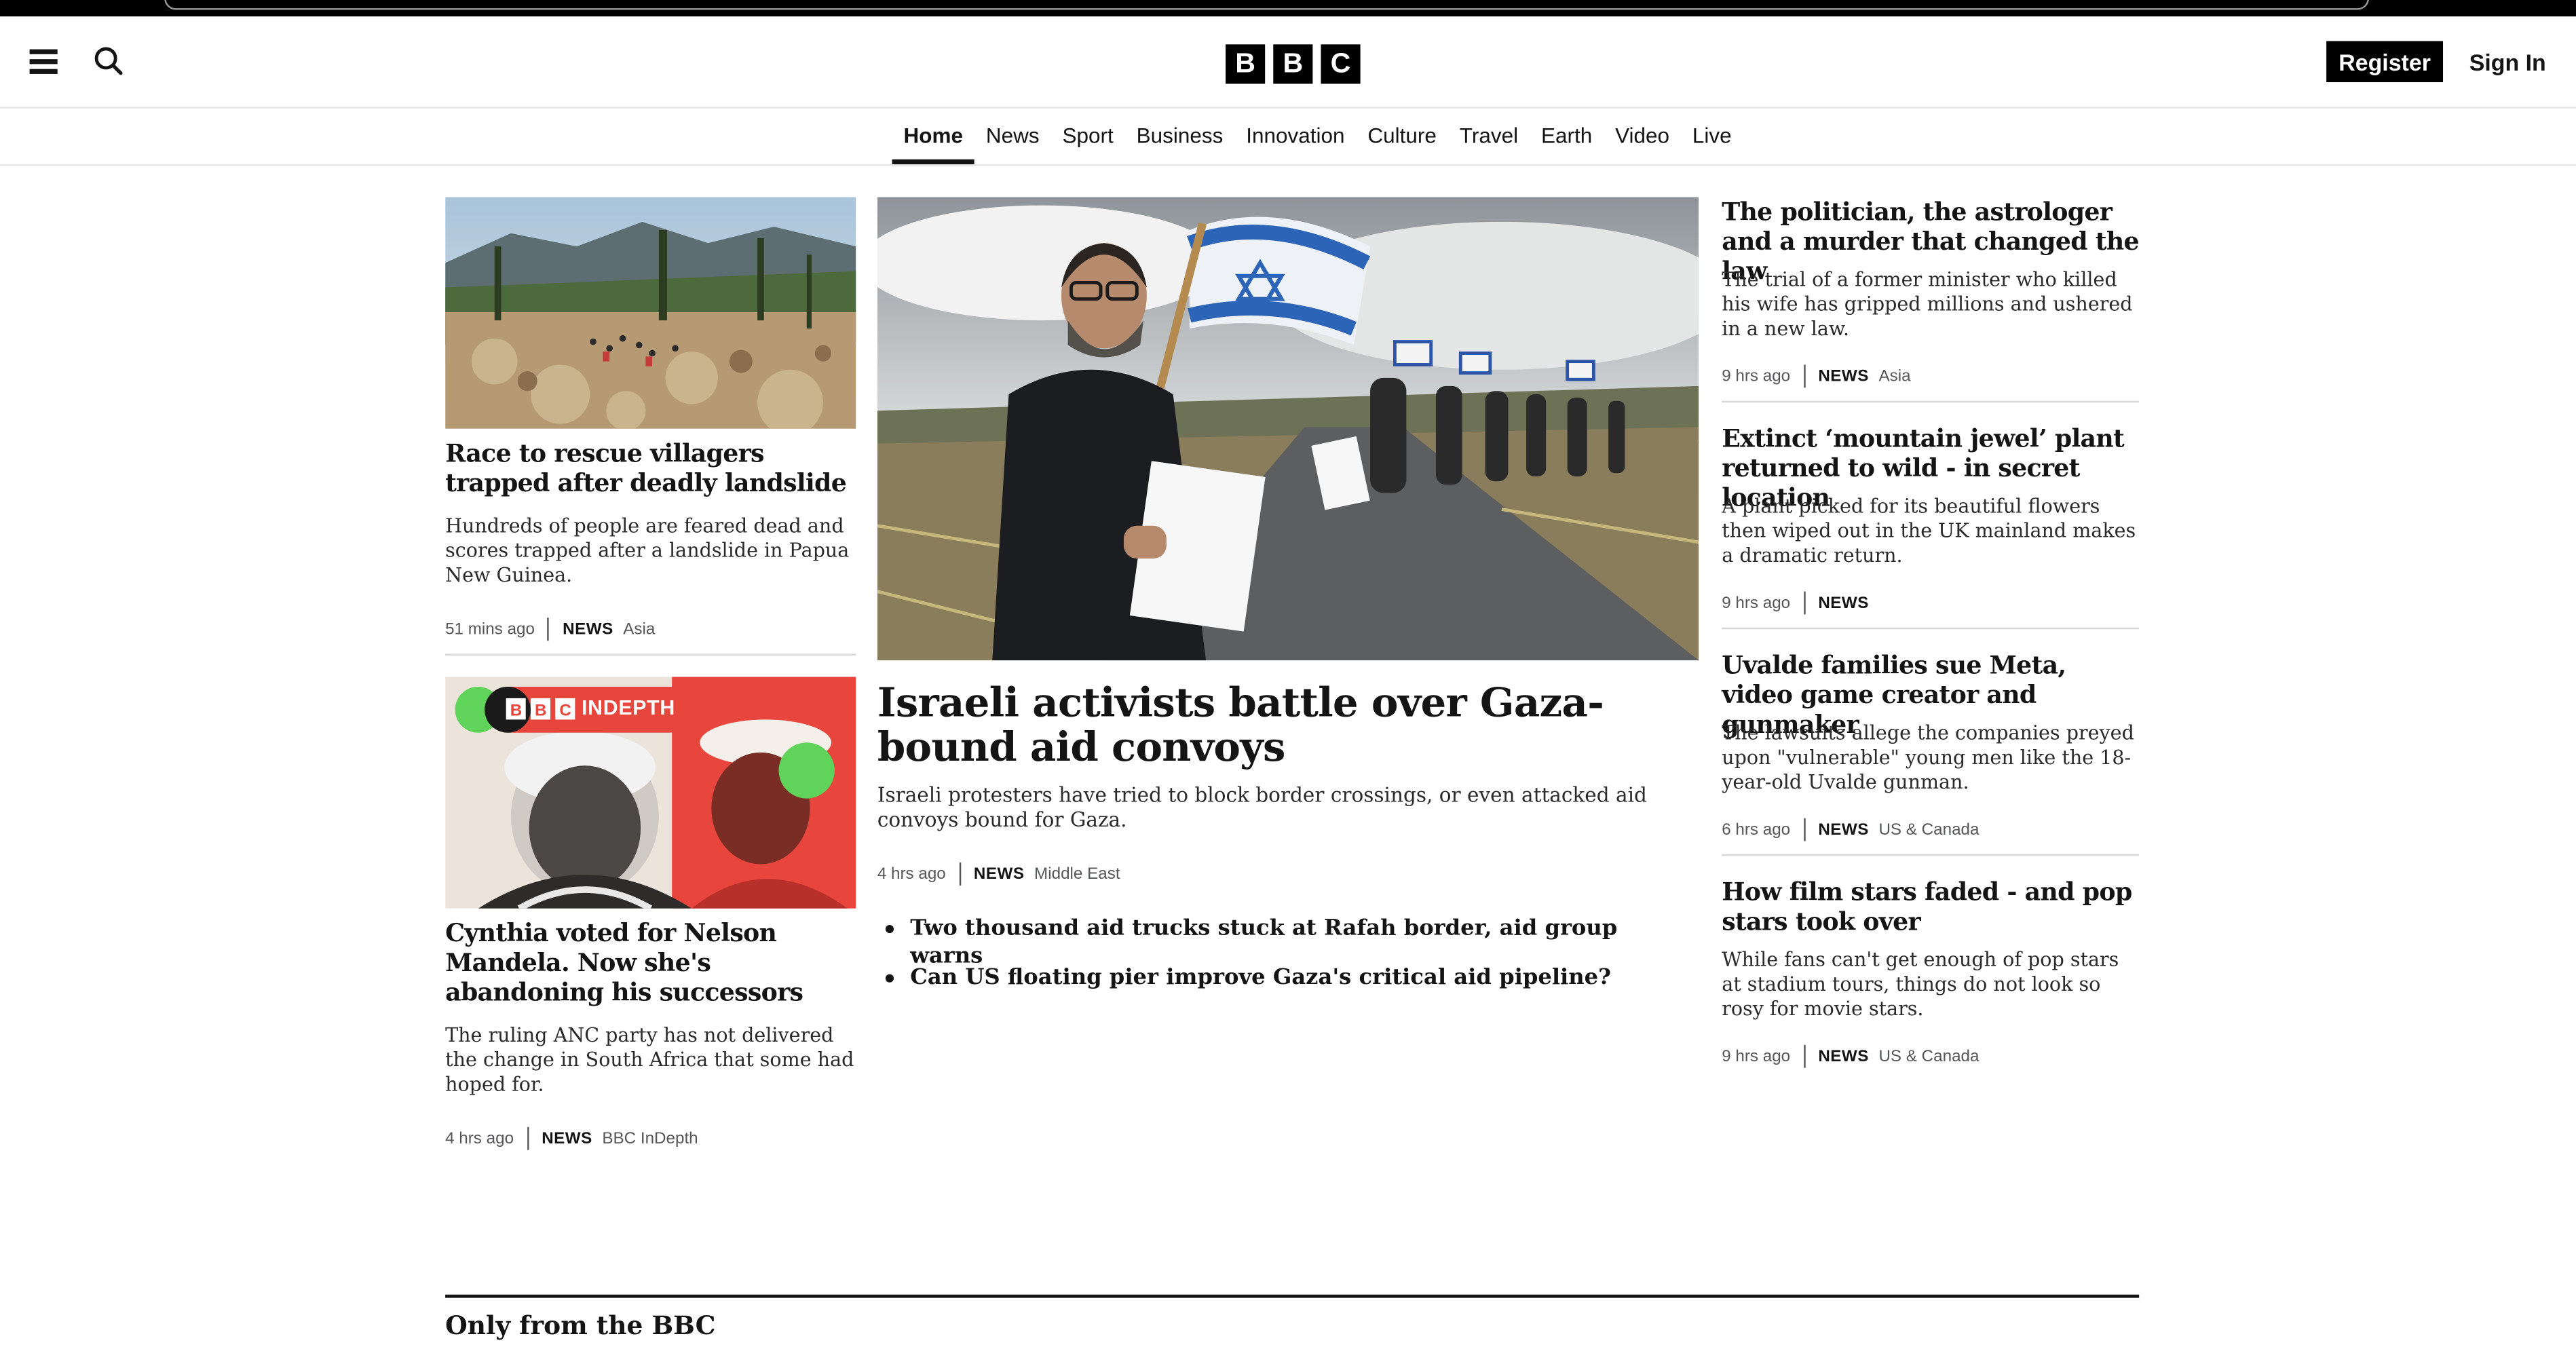  I want to click on nav-item-live: Live, so click(1712, 136).